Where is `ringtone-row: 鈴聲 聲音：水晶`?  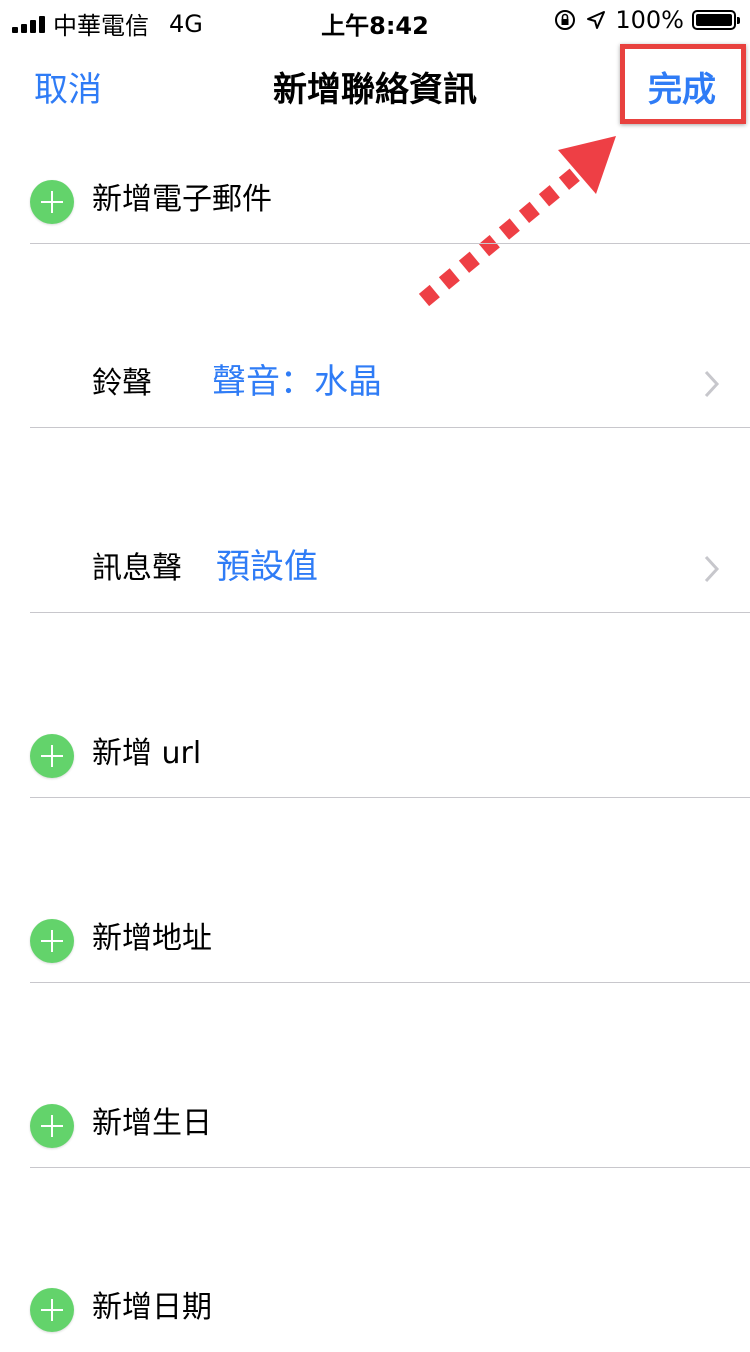
ringtone-row: 鈴聲 聲音：水晶 is located at coordinates (375, 383).